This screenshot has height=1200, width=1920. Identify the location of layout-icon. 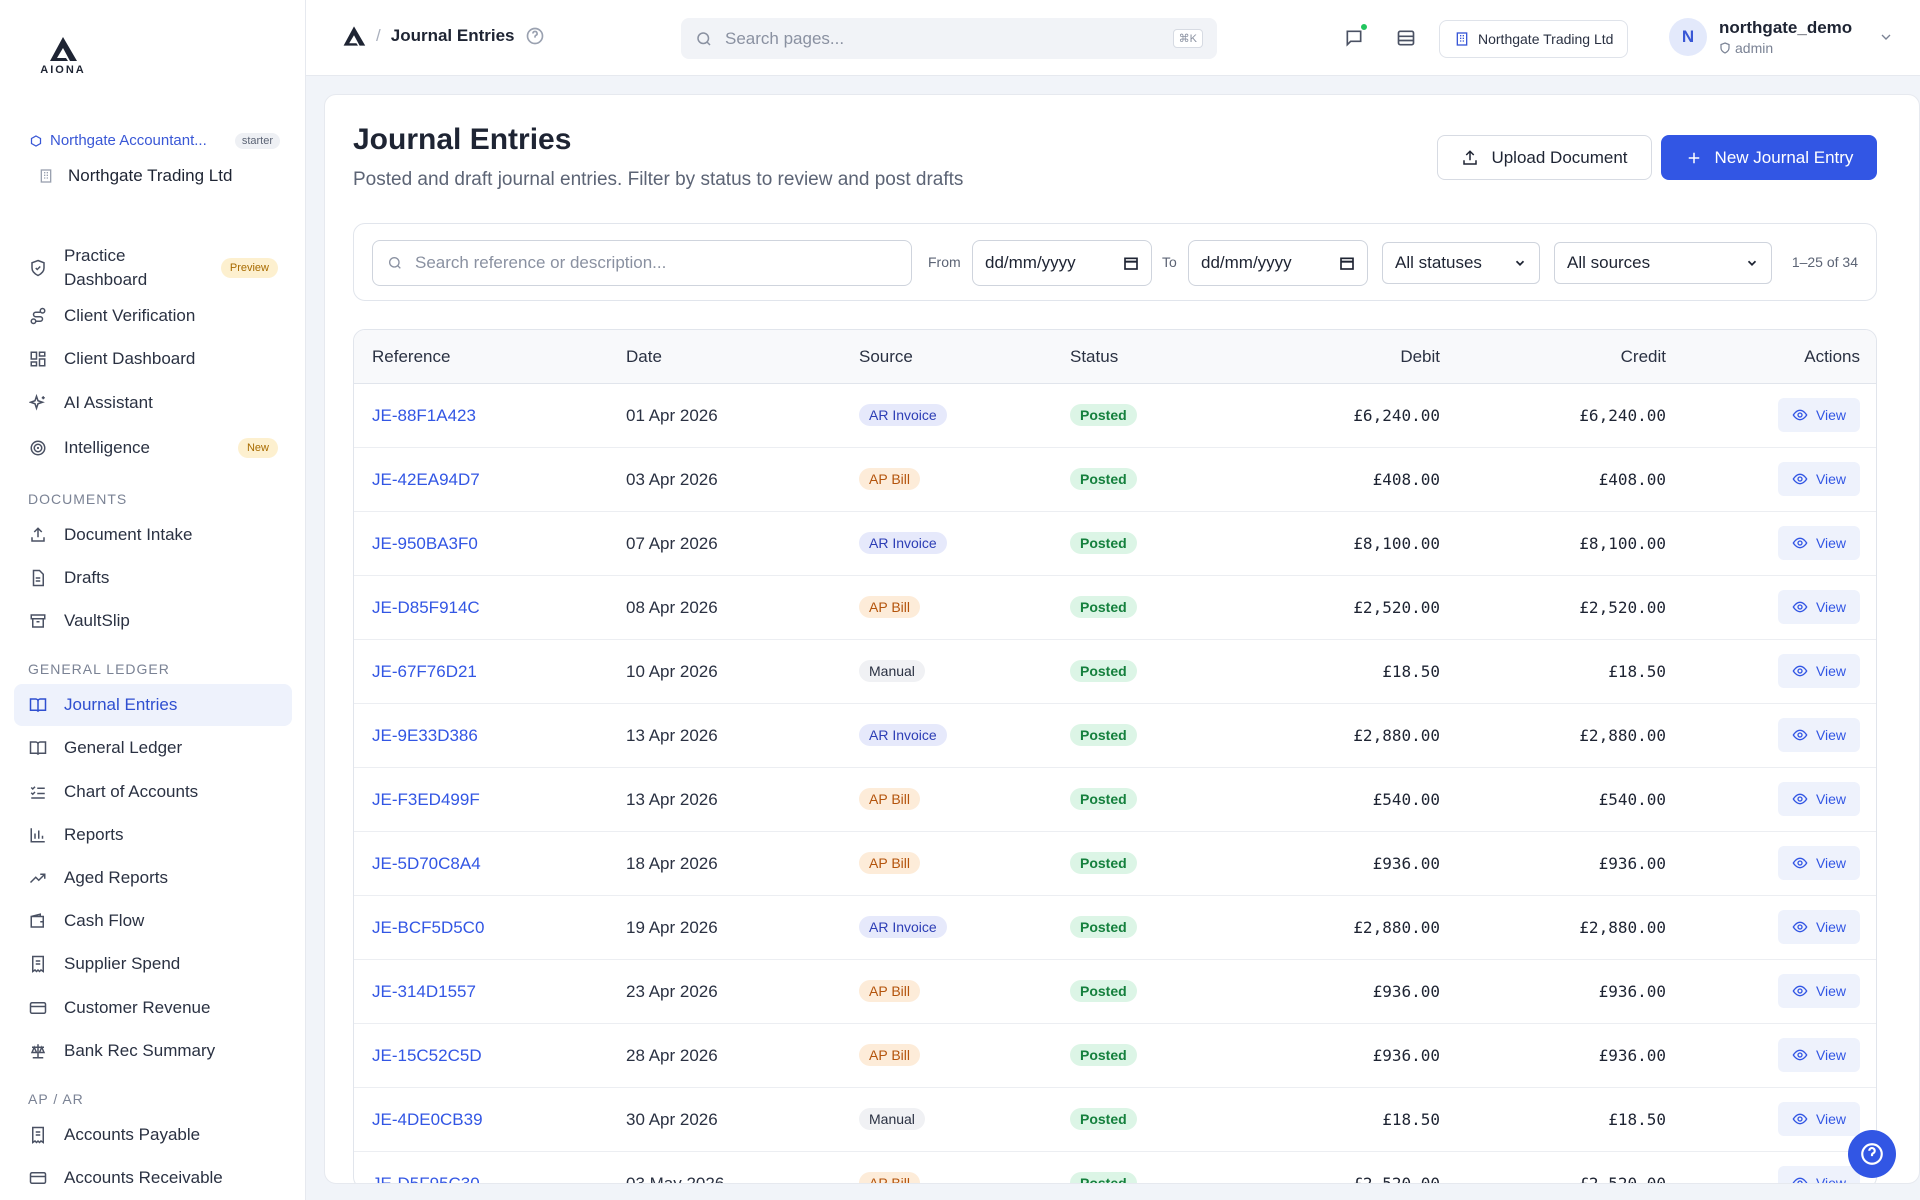
(1406, 38).